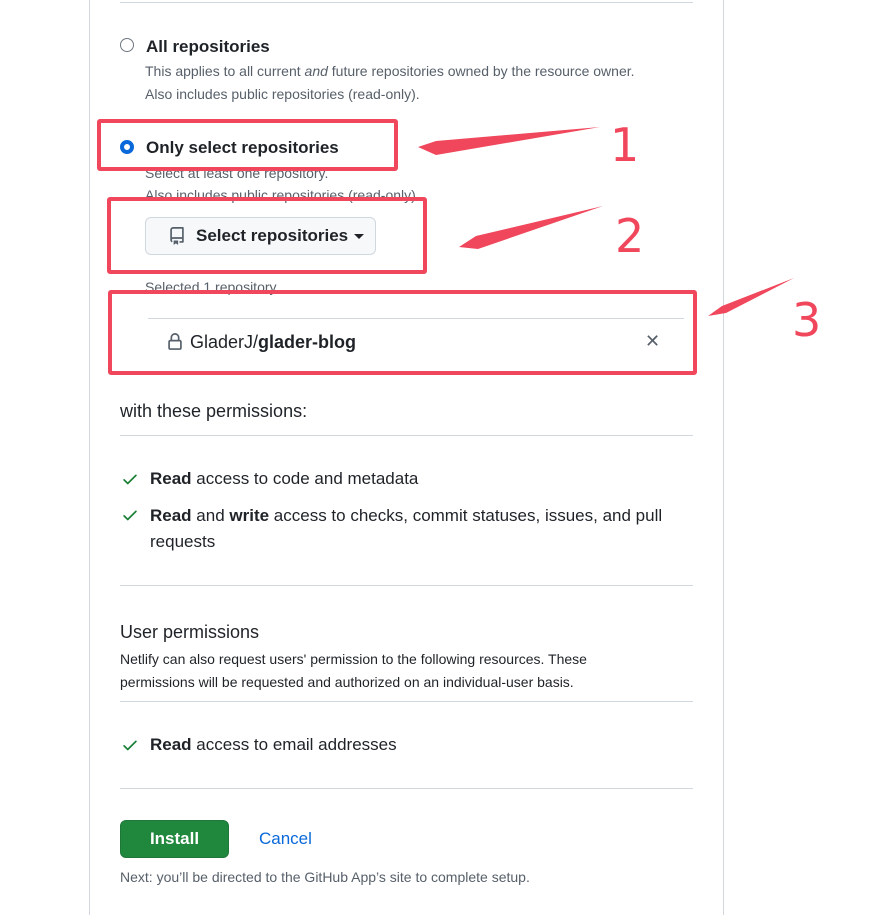  I want to click on annotation-number-1: 1, so click(625, 145).